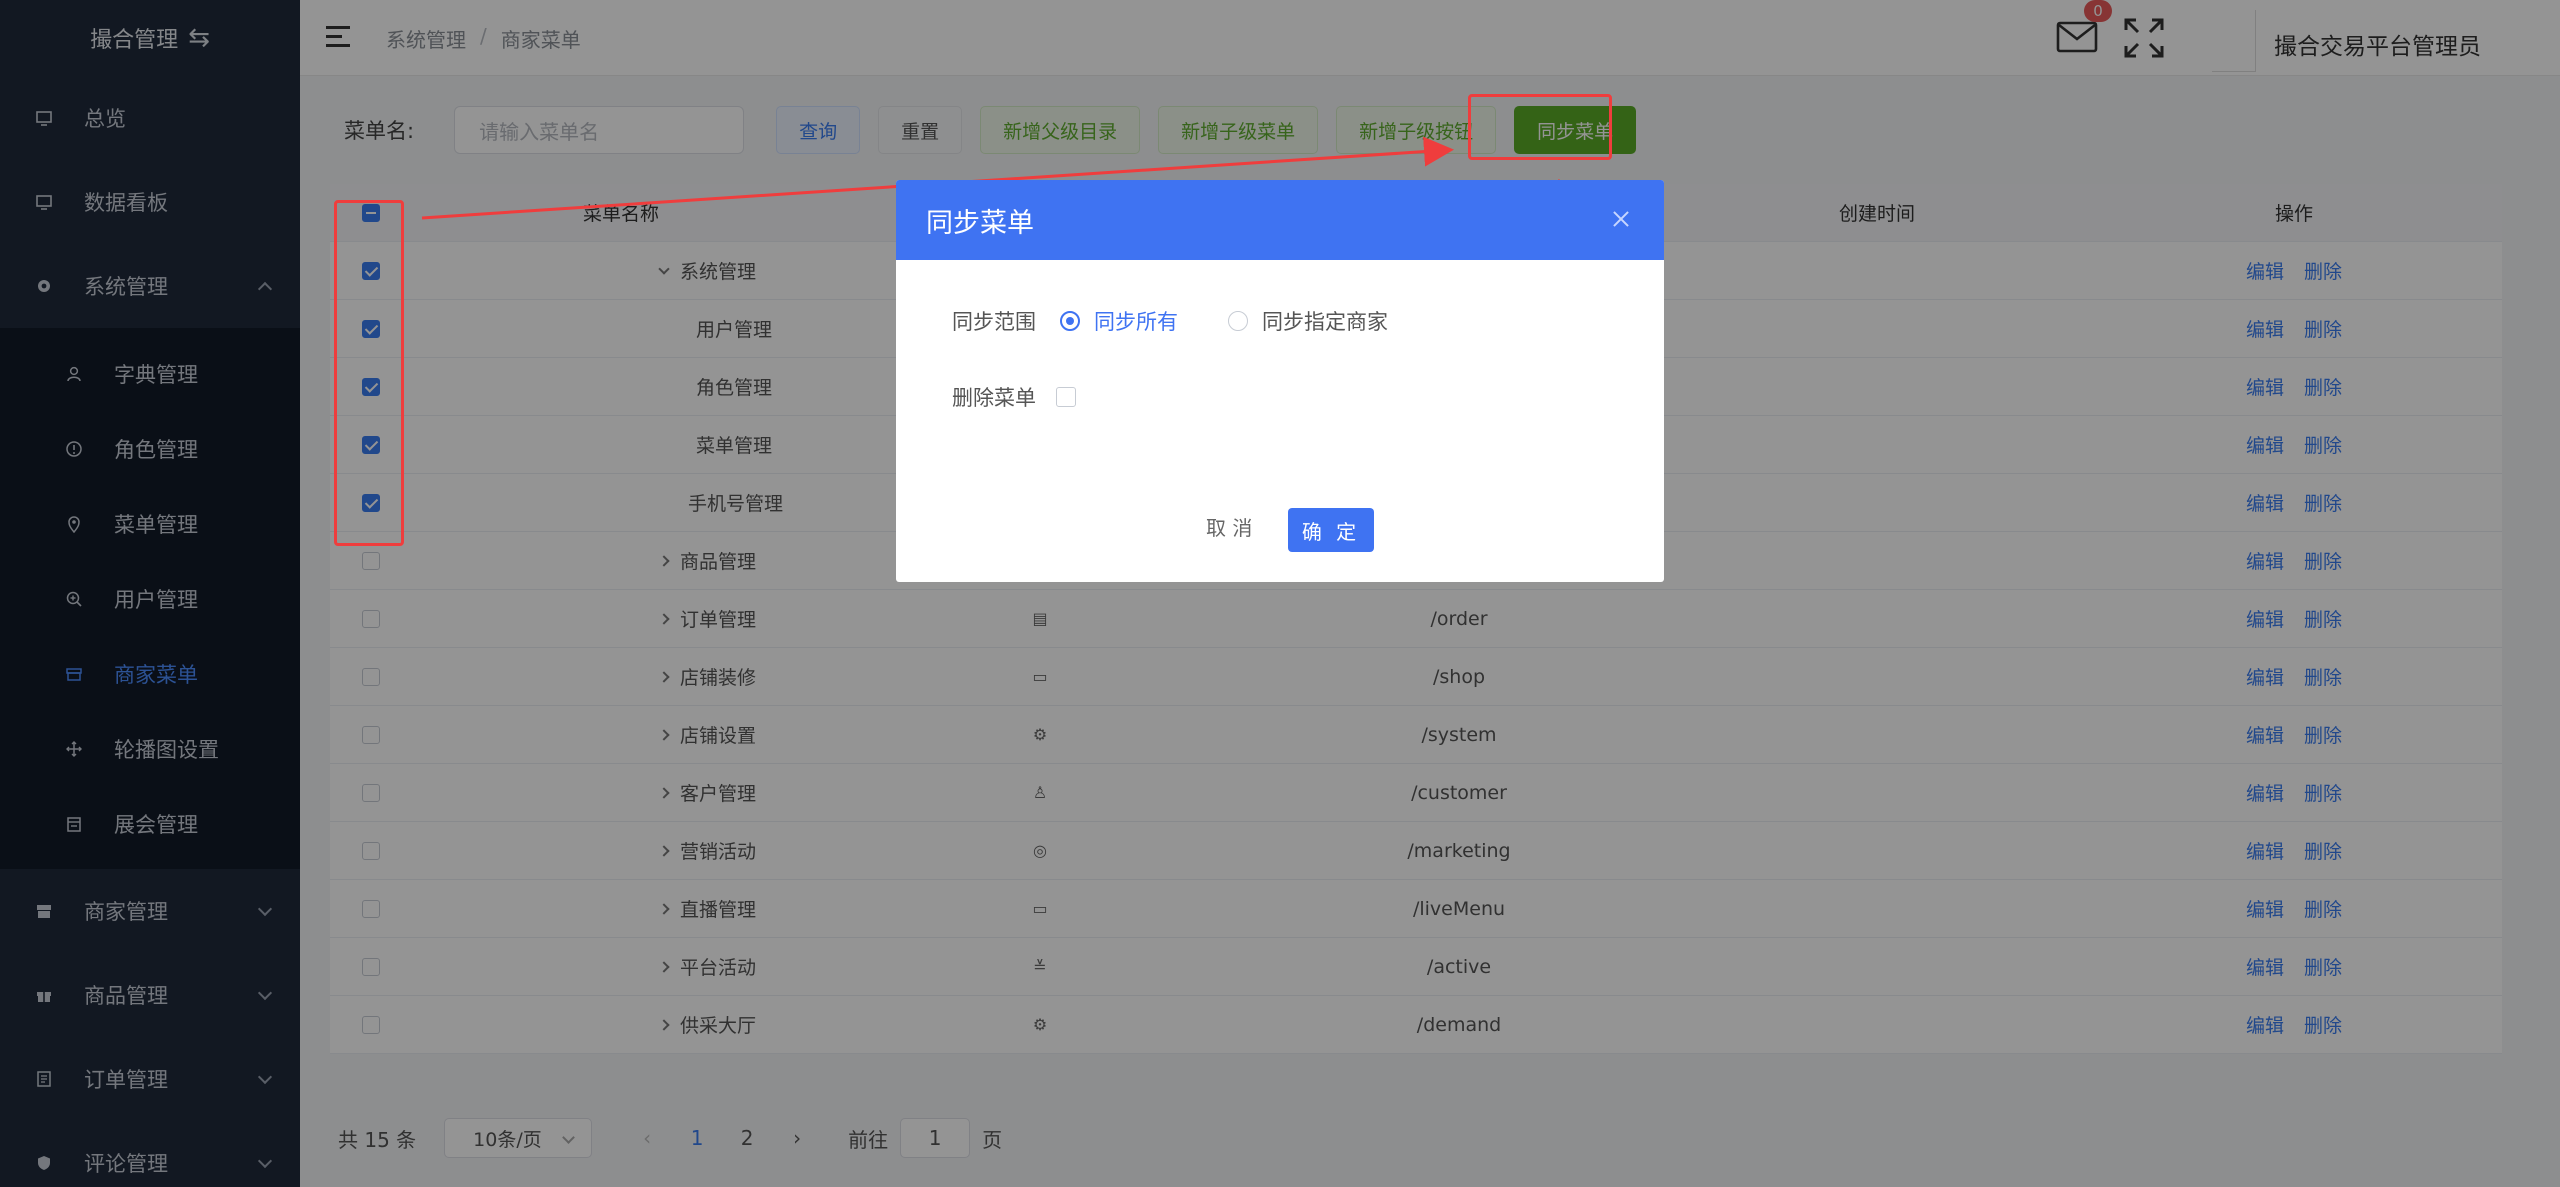  Describe the element at coordinates (1280, 220) in the screenshot. I see `dialog-header: 同步菜单` at that location.